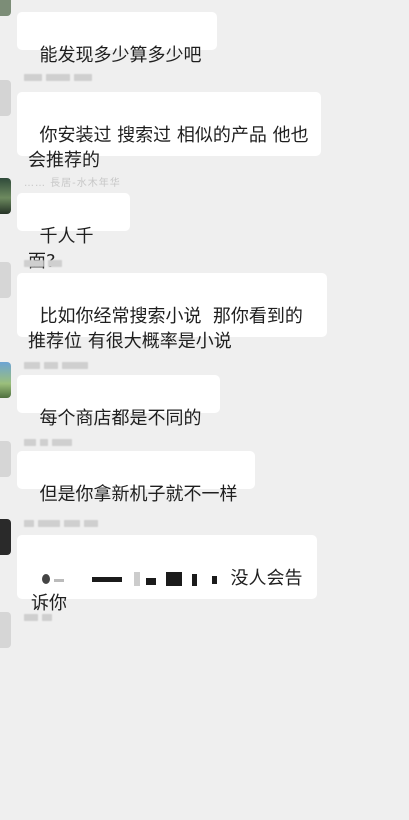 The width and height of the screenshot is (409, 820). I want to click on message-bubble: 但是你拿新机子就不一样, so click(136, 478).